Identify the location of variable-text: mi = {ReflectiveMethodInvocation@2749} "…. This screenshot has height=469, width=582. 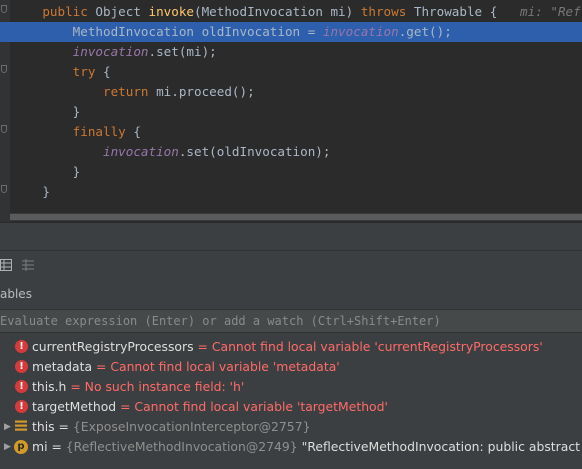
(307, 447).